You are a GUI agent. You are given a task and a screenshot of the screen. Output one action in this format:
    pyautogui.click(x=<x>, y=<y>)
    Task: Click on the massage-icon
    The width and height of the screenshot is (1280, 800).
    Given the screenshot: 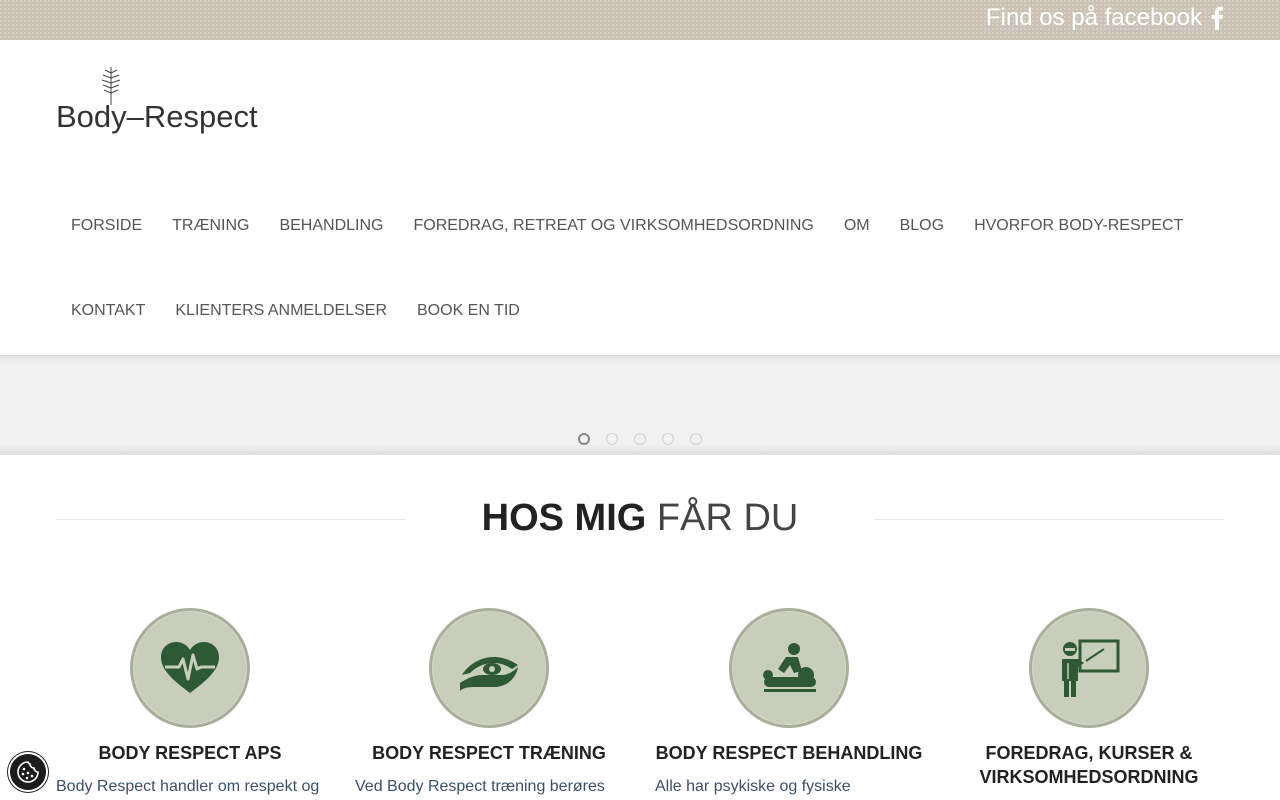 What is the action you would take?
    pyautogui.click(x=789, y=667)
    